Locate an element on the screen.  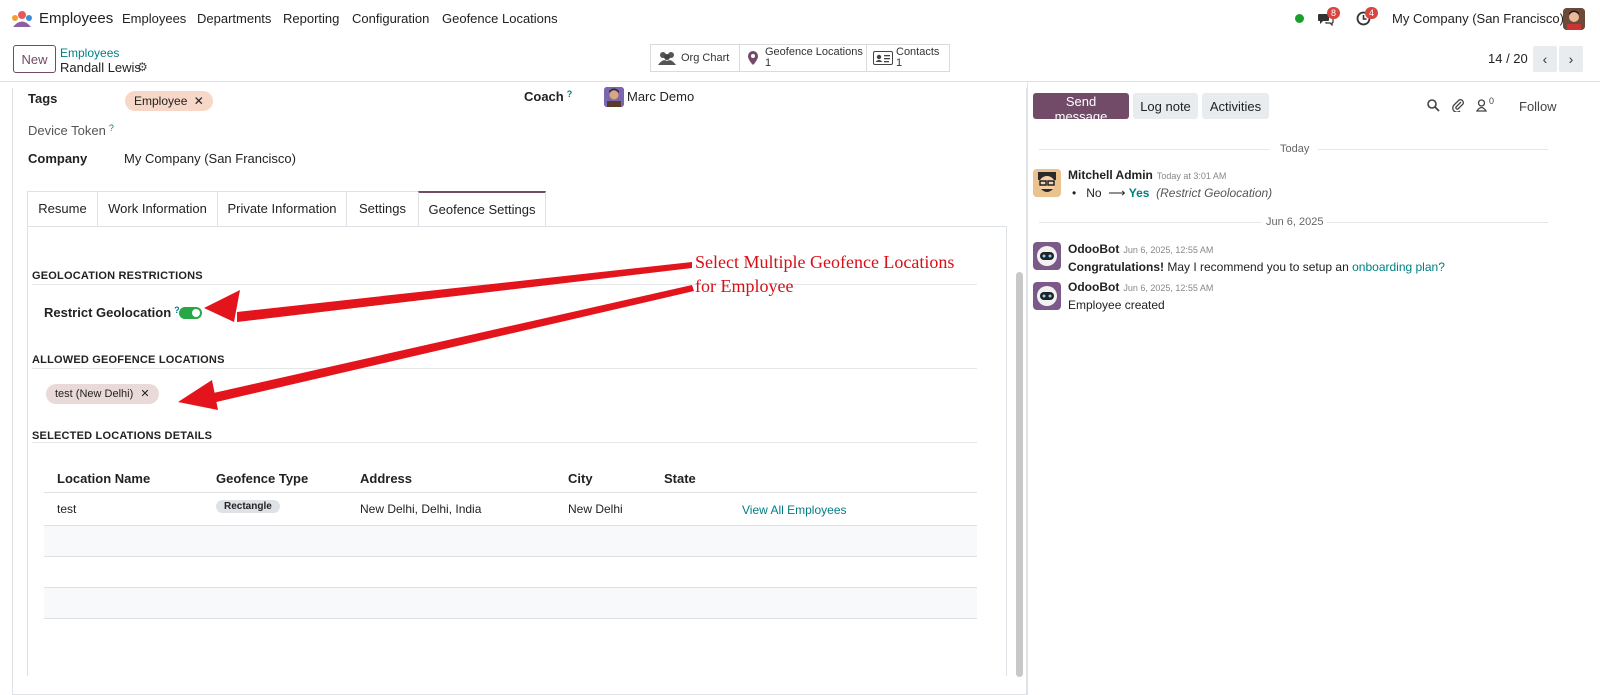
message-author: Mitchell Admin Today at 3:01 AM is located at coordinates (1147, 175).